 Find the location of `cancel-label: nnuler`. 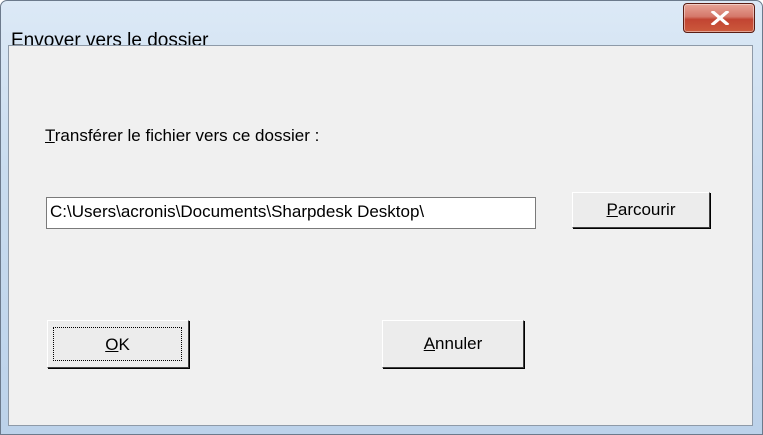

cancel-label: nnuler is located at coordinates (459, 343).